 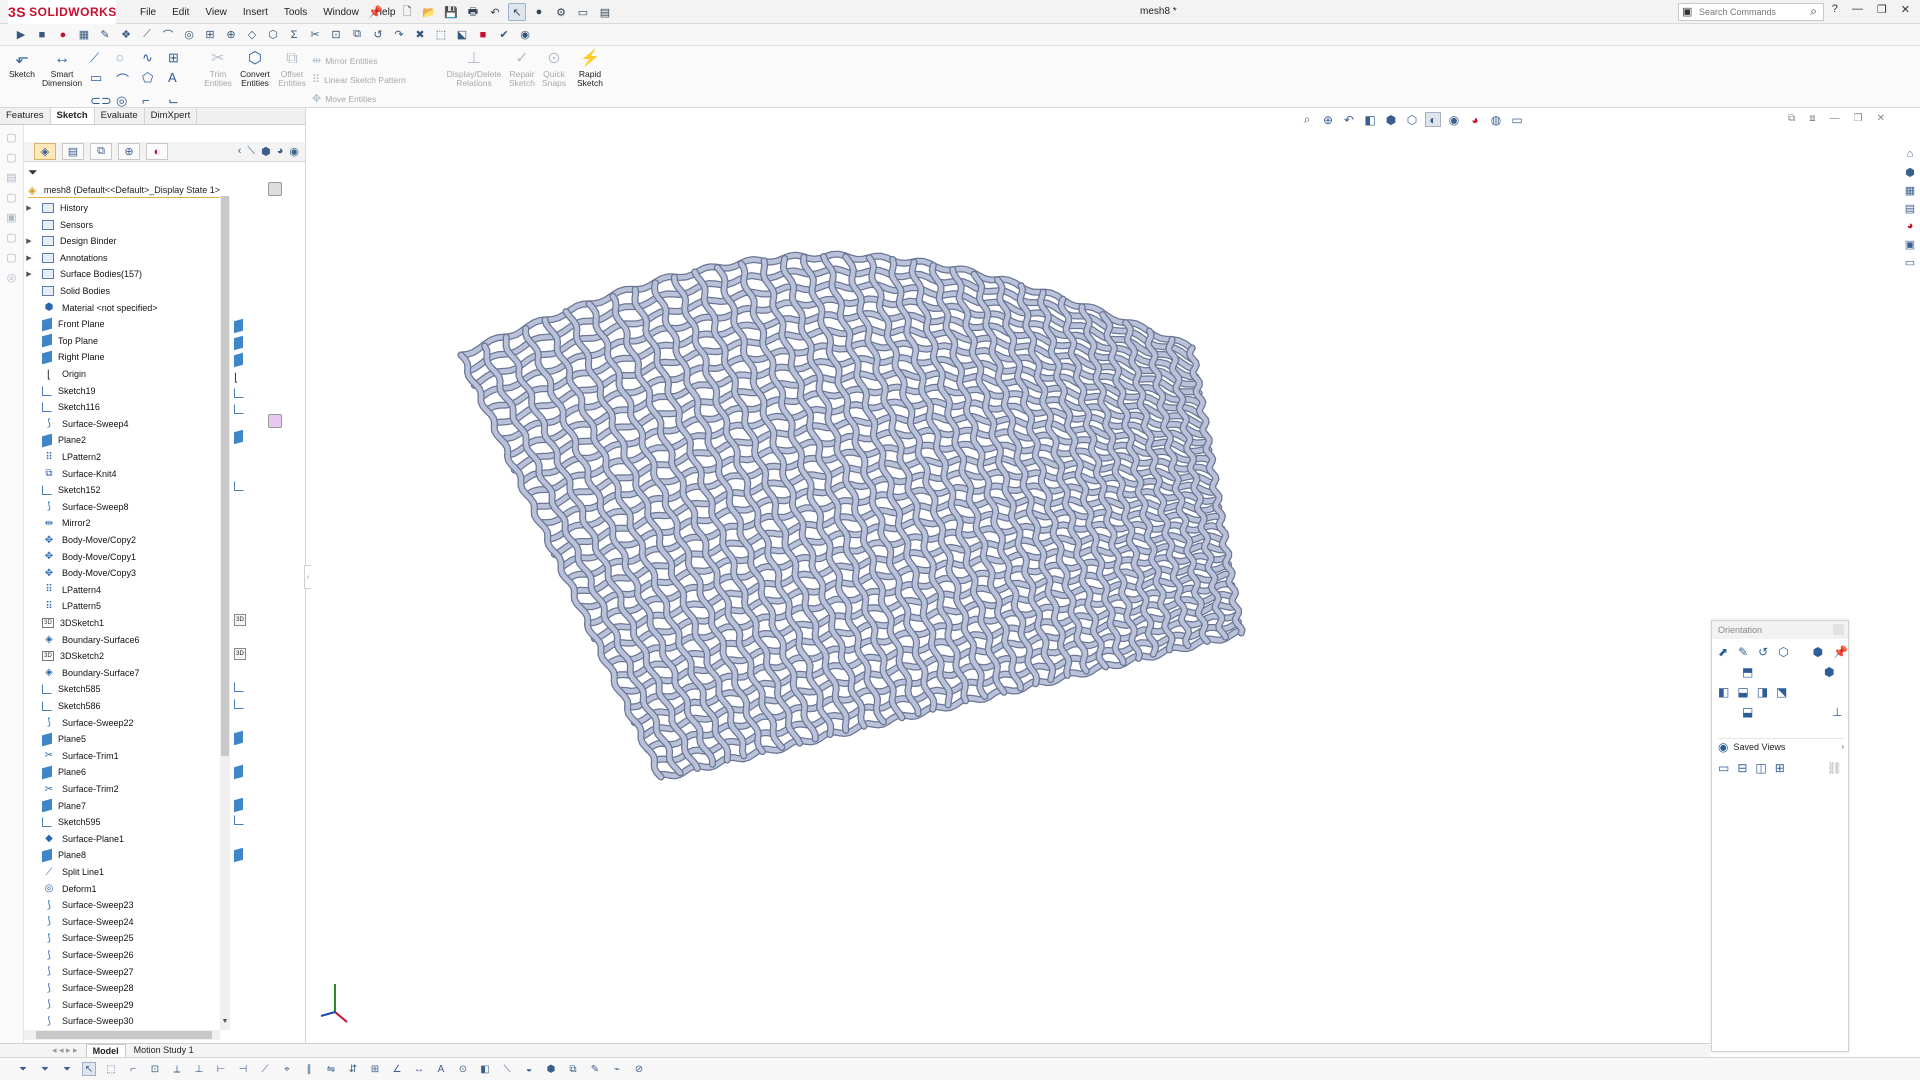 I want to click on tree-item: ⟆ Surface-Sweep4, so click(x=76, y=424).